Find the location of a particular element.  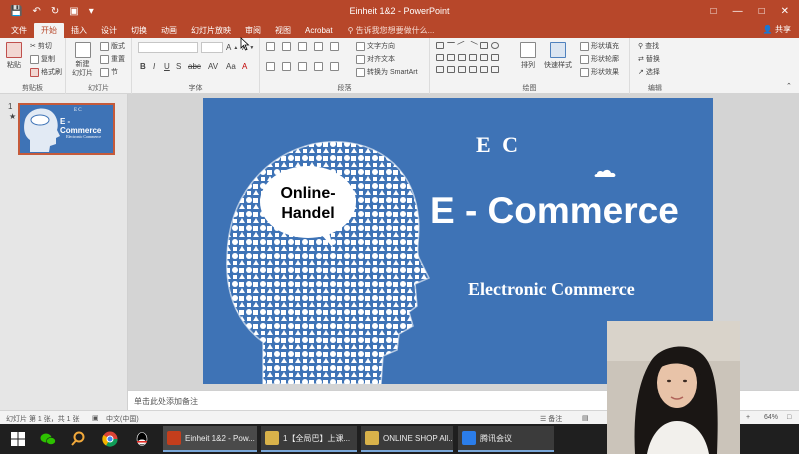

italic-button: I is located at coordinates (154, 66).